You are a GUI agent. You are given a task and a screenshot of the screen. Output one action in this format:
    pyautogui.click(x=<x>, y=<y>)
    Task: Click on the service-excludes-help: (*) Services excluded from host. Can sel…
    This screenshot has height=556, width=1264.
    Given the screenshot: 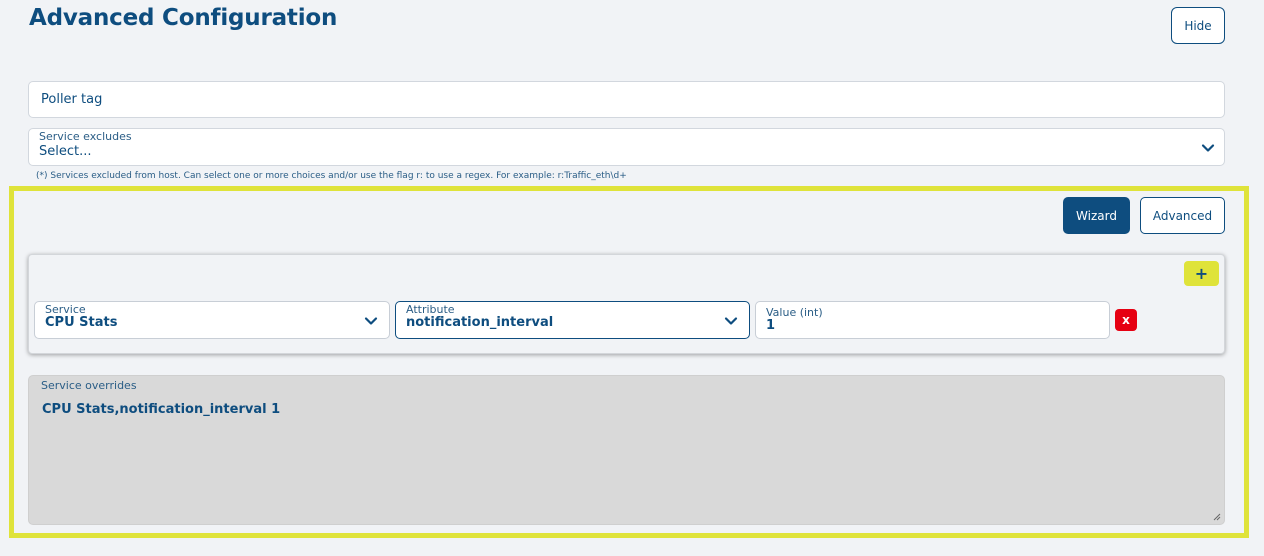 What is the action you would take?
    pyautogui.click(x=331, y=176)
    